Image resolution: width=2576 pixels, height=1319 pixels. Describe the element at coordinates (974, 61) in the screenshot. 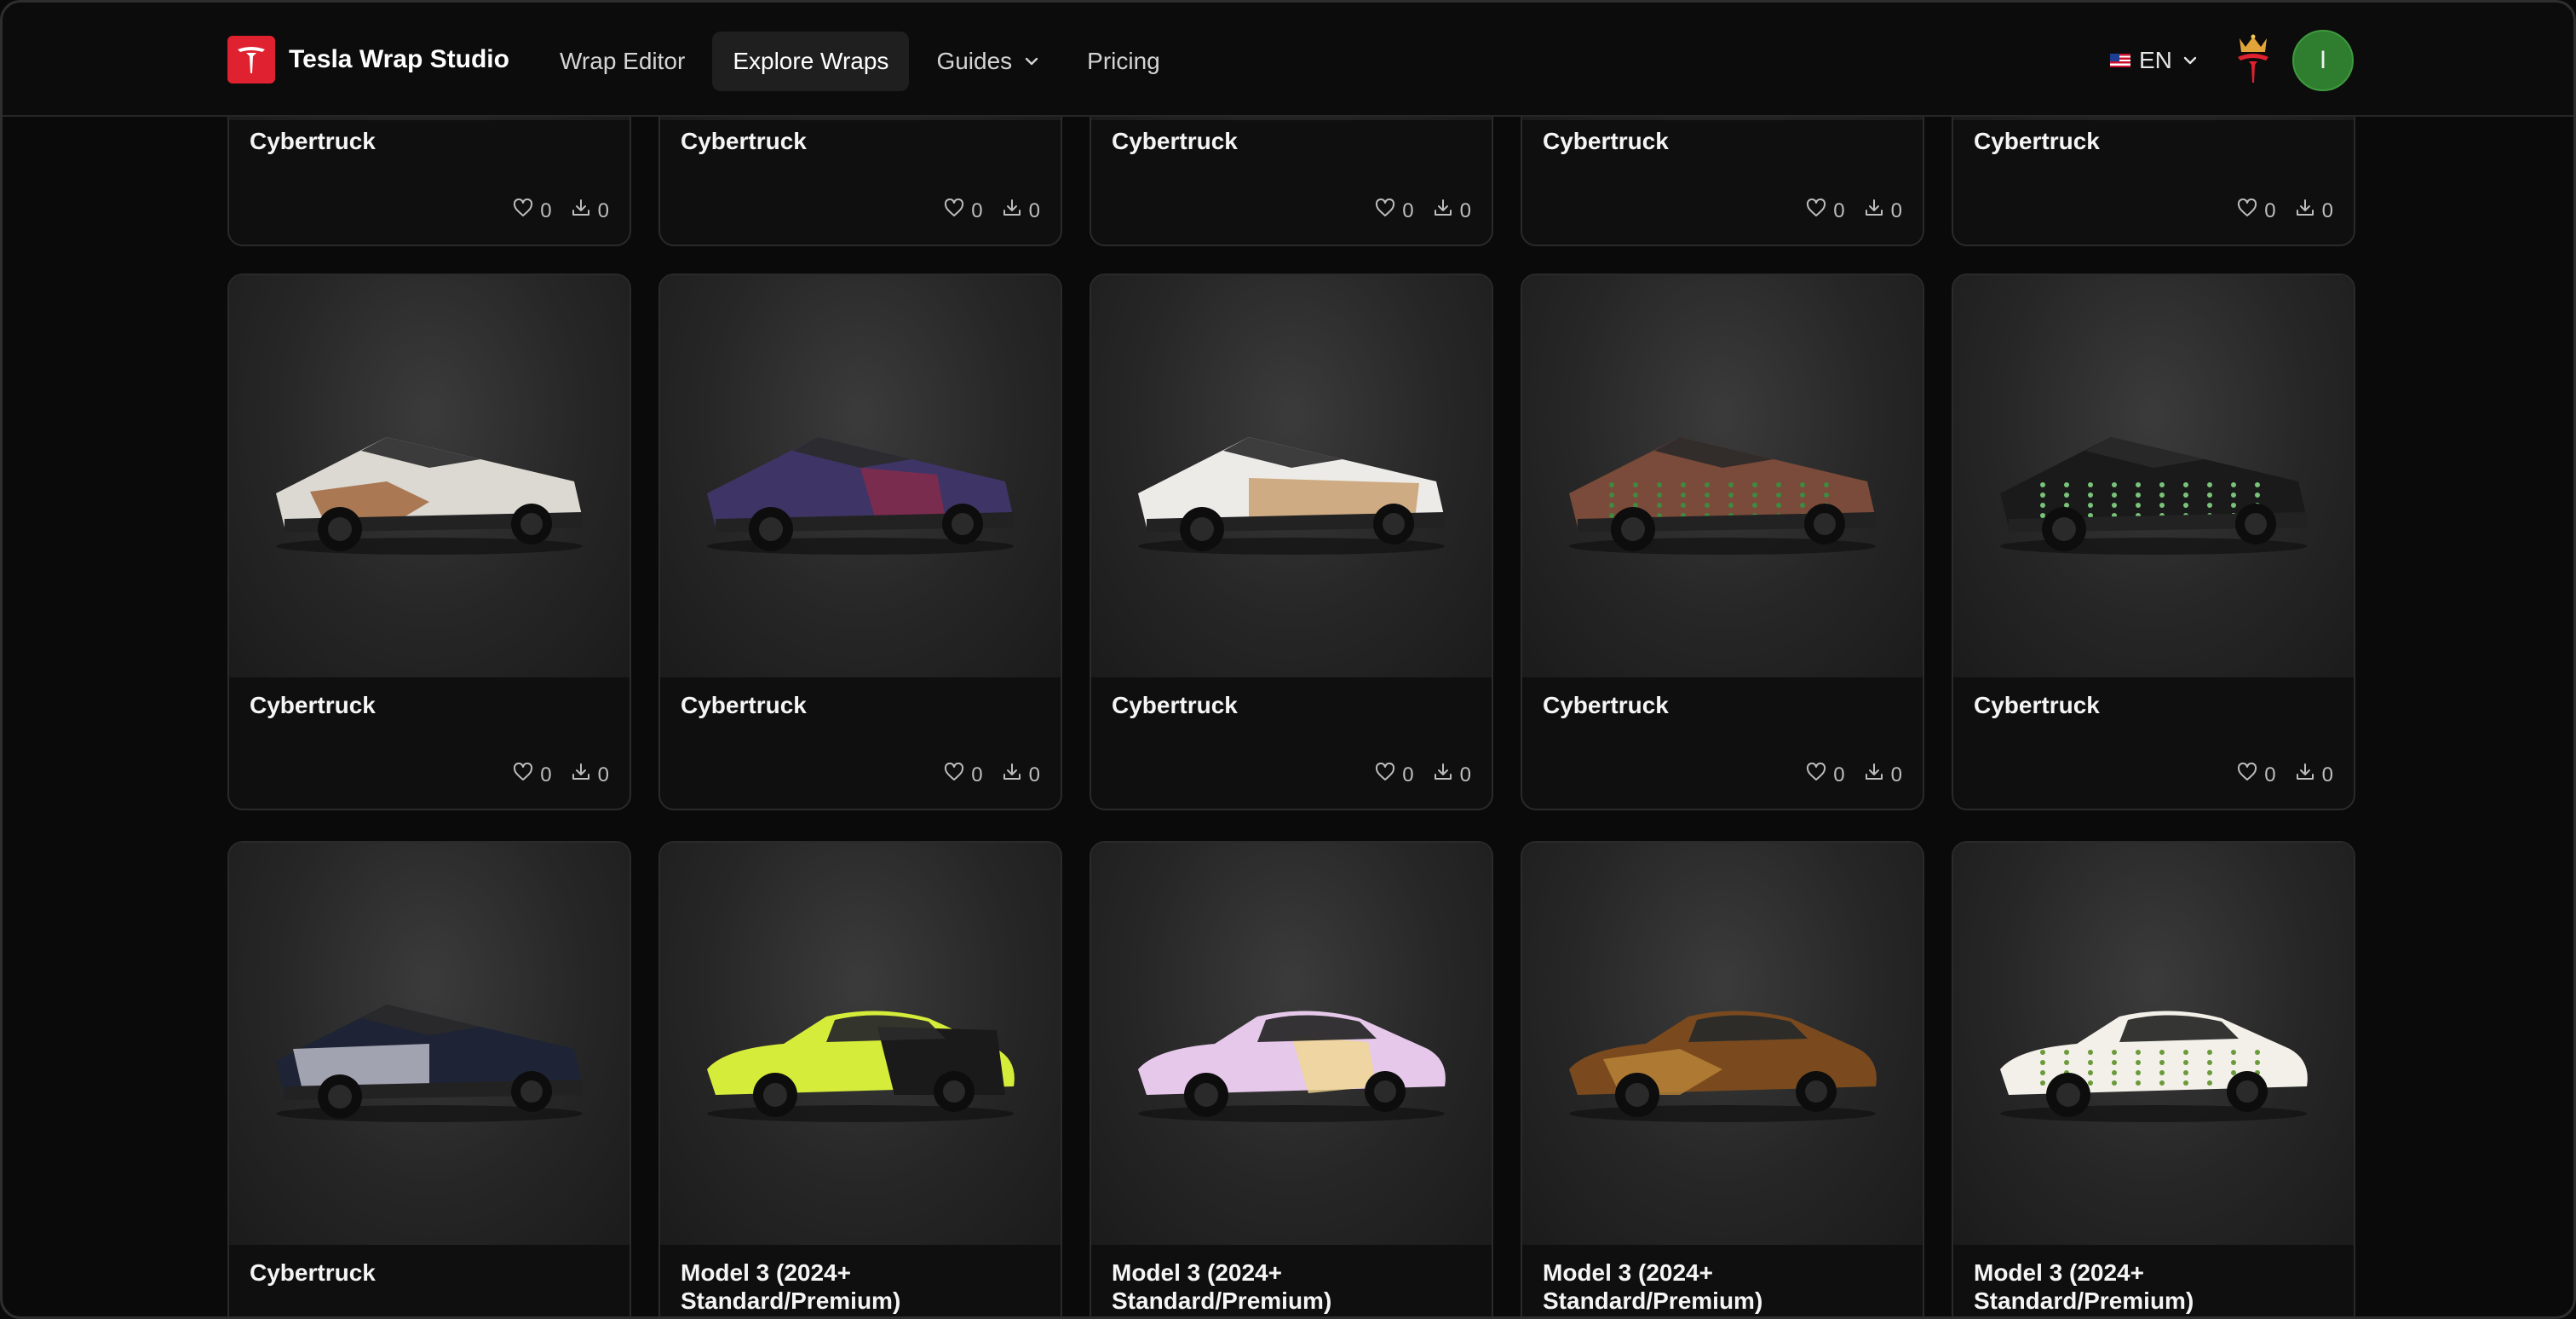

I see `nav-label: Guides` at that location.